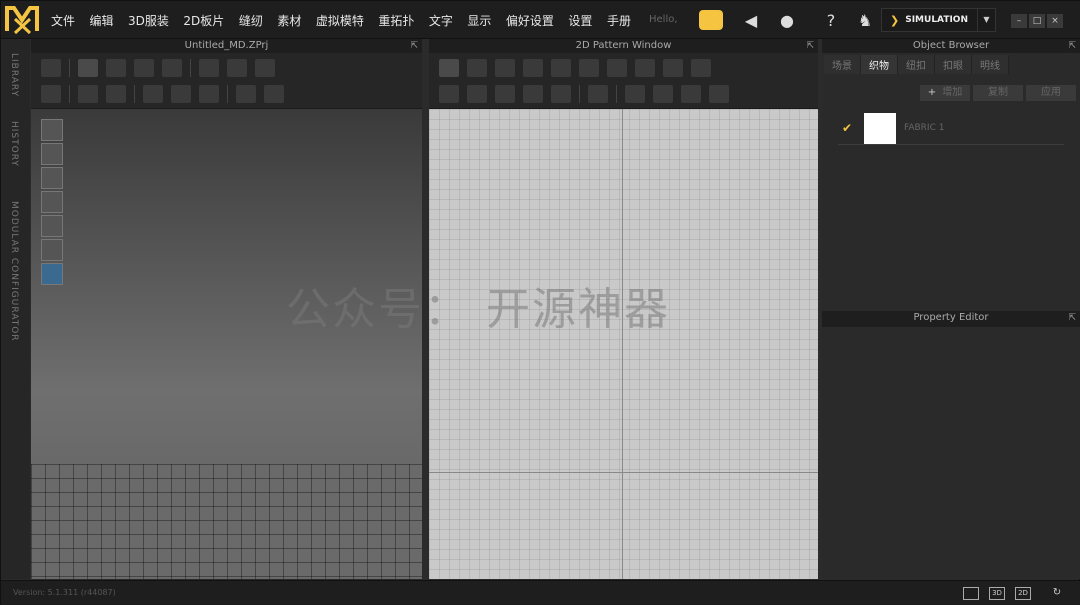  I want to click on watermark: 公众号： 开源神器, so click(478, 309).